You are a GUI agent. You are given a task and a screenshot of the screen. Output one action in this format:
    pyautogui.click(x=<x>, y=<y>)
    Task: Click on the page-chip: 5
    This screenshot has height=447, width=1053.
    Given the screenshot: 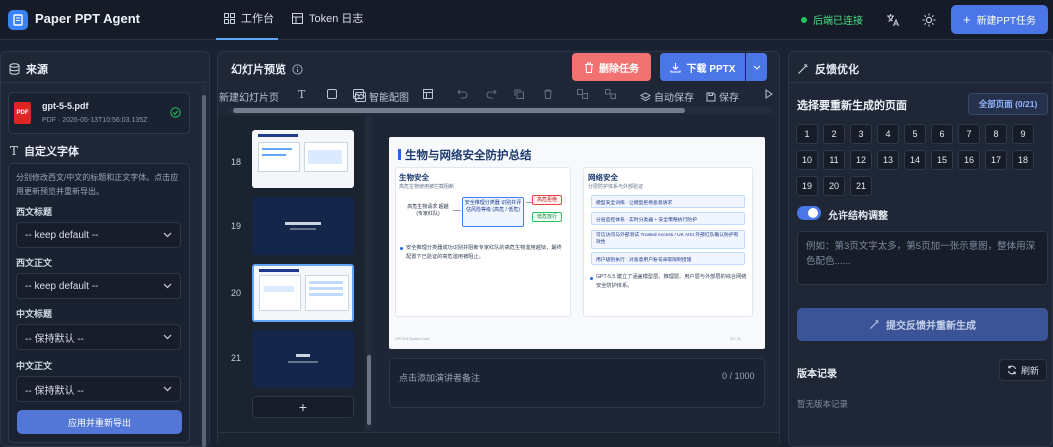 What is the action you would take?
    pyautogui.click(x=915, y=134)
    